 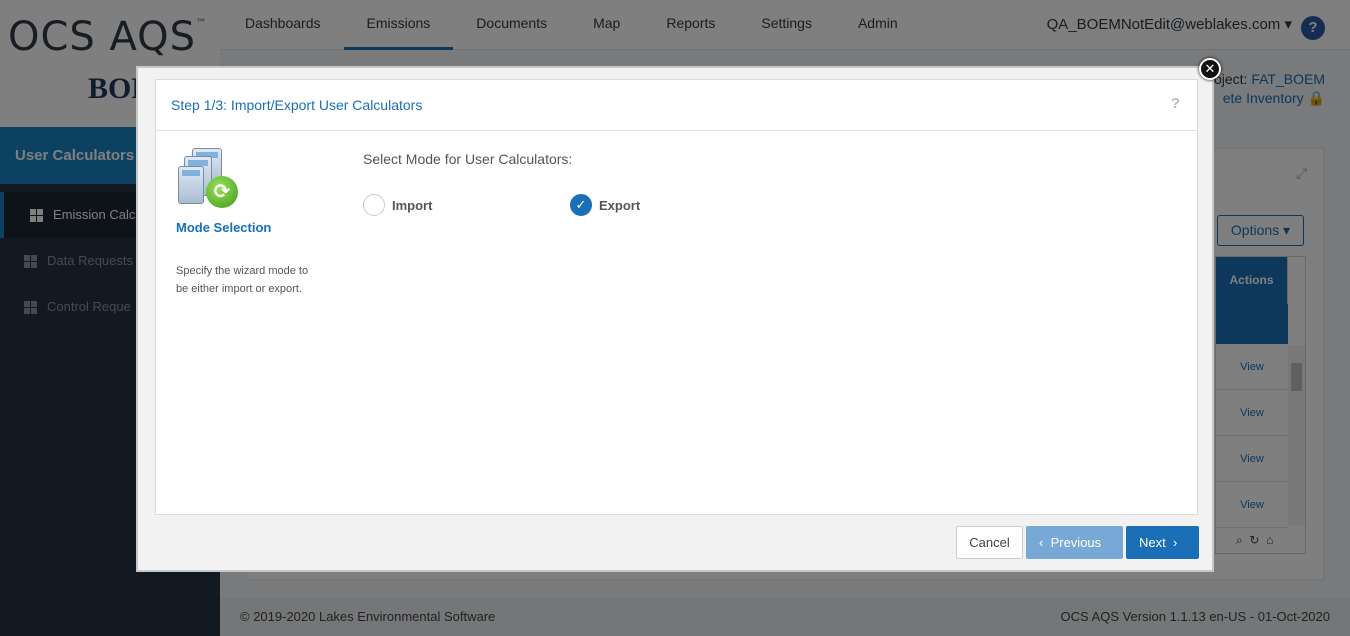 What do you see at coordinates (1210, 69) in the screenshot?
I see `close-icon: ✕` at bounding box center [1210, 69].